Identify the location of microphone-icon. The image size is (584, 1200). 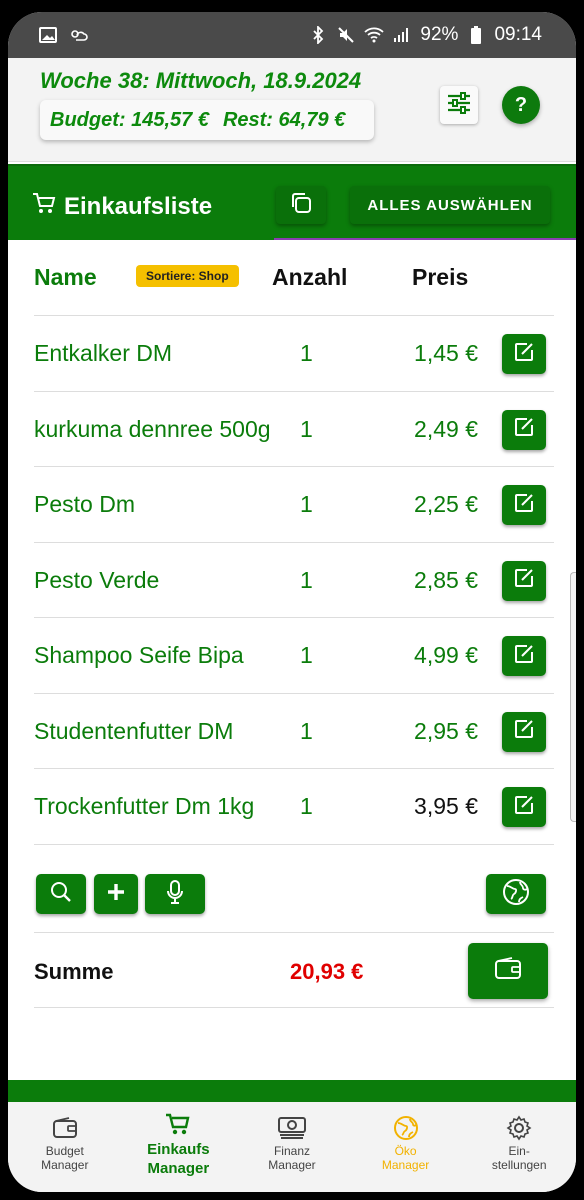
(175, 894).